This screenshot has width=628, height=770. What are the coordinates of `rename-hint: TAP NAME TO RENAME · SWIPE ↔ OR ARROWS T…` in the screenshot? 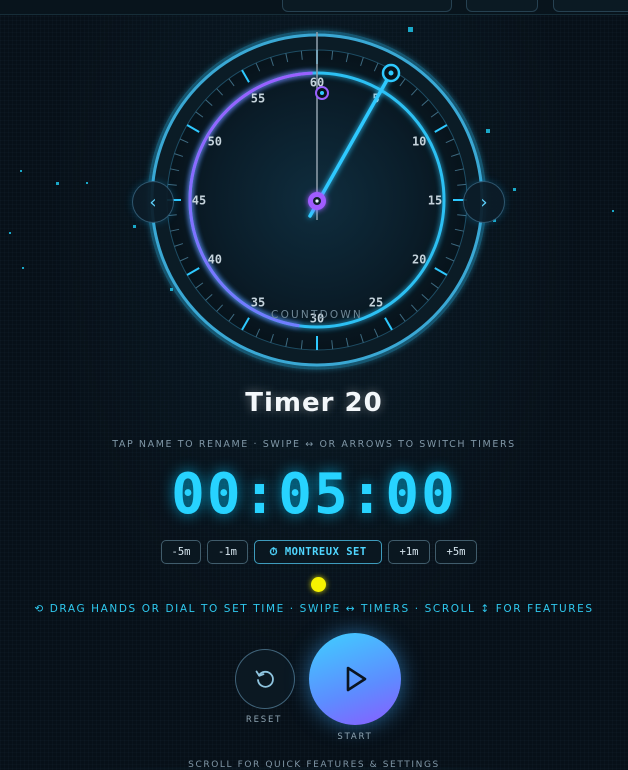 It's located at (314, 444).